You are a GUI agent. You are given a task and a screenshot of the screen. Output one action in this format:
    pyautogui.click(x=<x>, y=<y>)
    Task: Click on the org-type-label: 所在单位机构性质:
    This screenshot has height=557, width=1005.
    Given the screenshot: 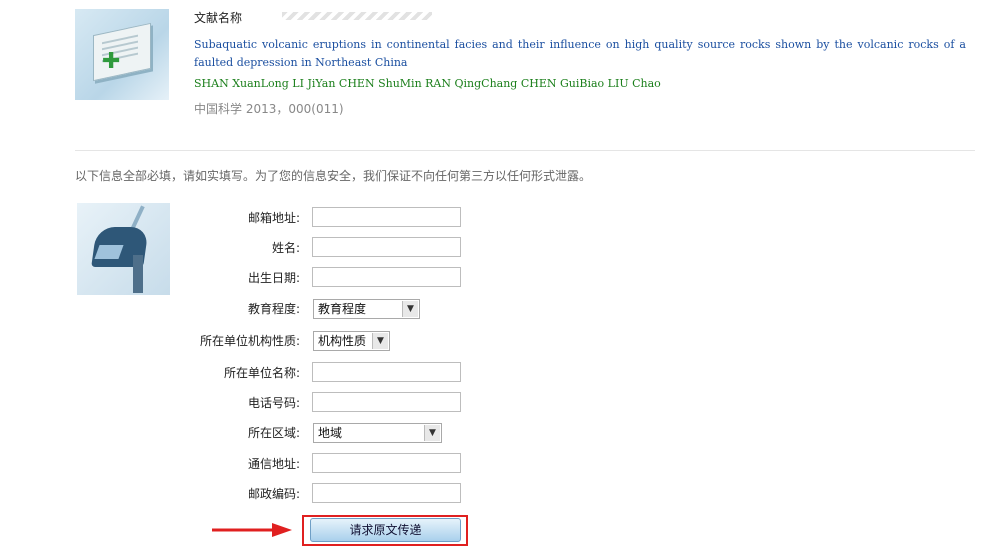 What is the action you would take?
    pyautogui.click(x=249, y=341)
    